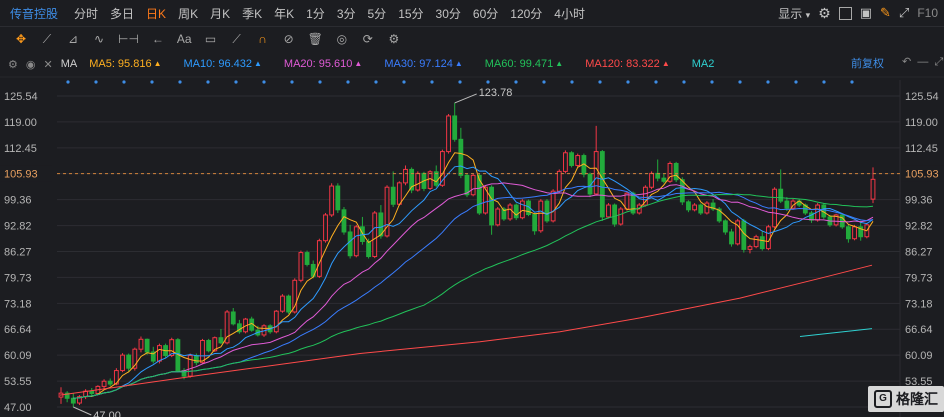 Image resolution: width=944 pixels, height=417 pixels. Describe the element at coordinates (13, 64) in the screenshot. I see `ma-settings-icon: ⚙` at that location.